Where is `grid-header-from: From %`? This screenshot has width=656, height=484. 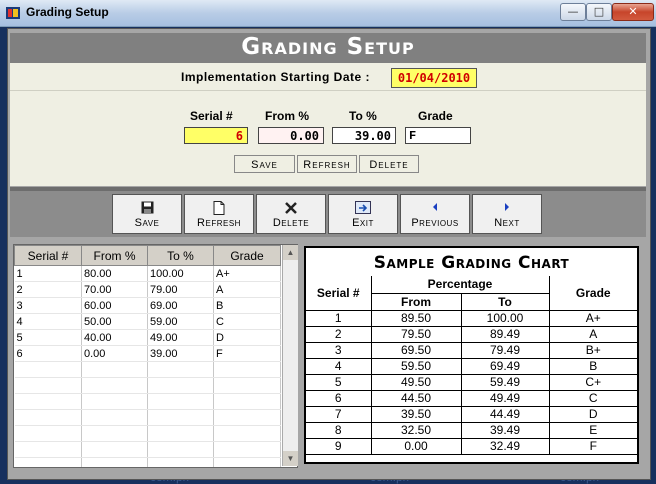
grid-header-from: From % is located at coordinates (114, 255).